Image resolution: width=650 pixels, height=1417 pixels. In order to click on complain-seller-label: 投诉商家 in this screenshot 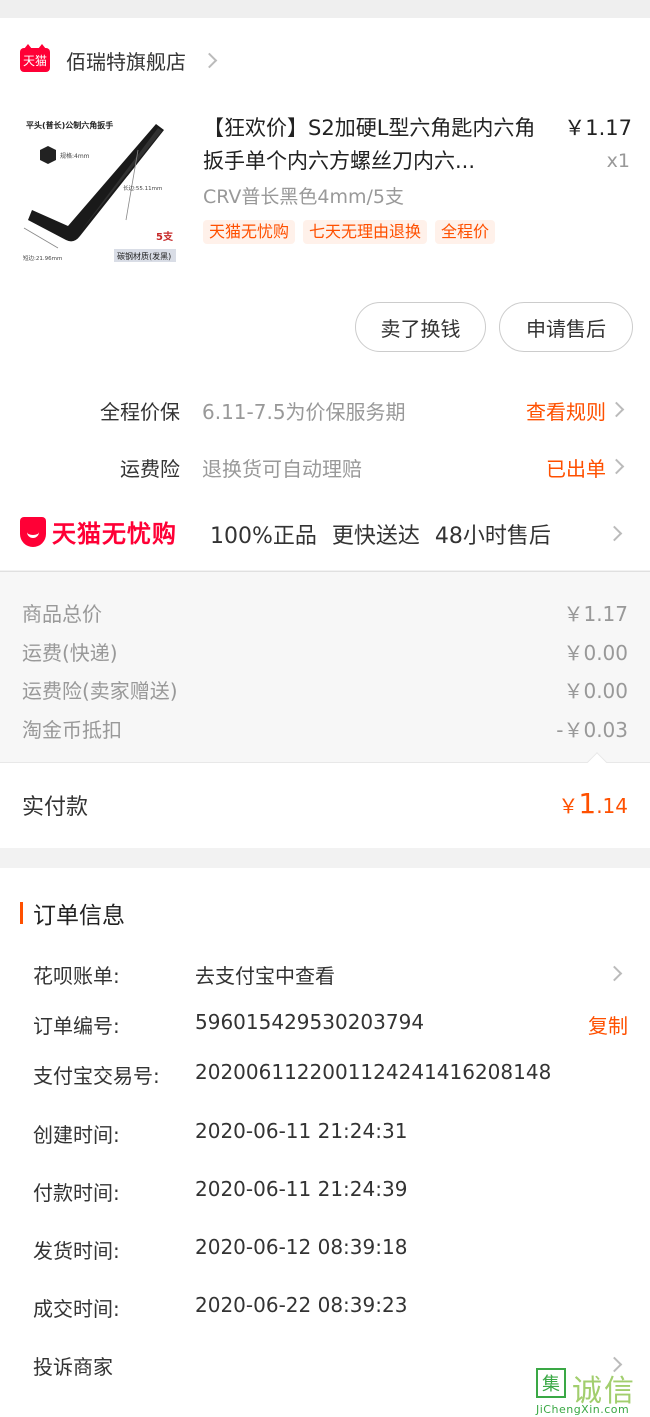, I will do `click(73, 1367)`.